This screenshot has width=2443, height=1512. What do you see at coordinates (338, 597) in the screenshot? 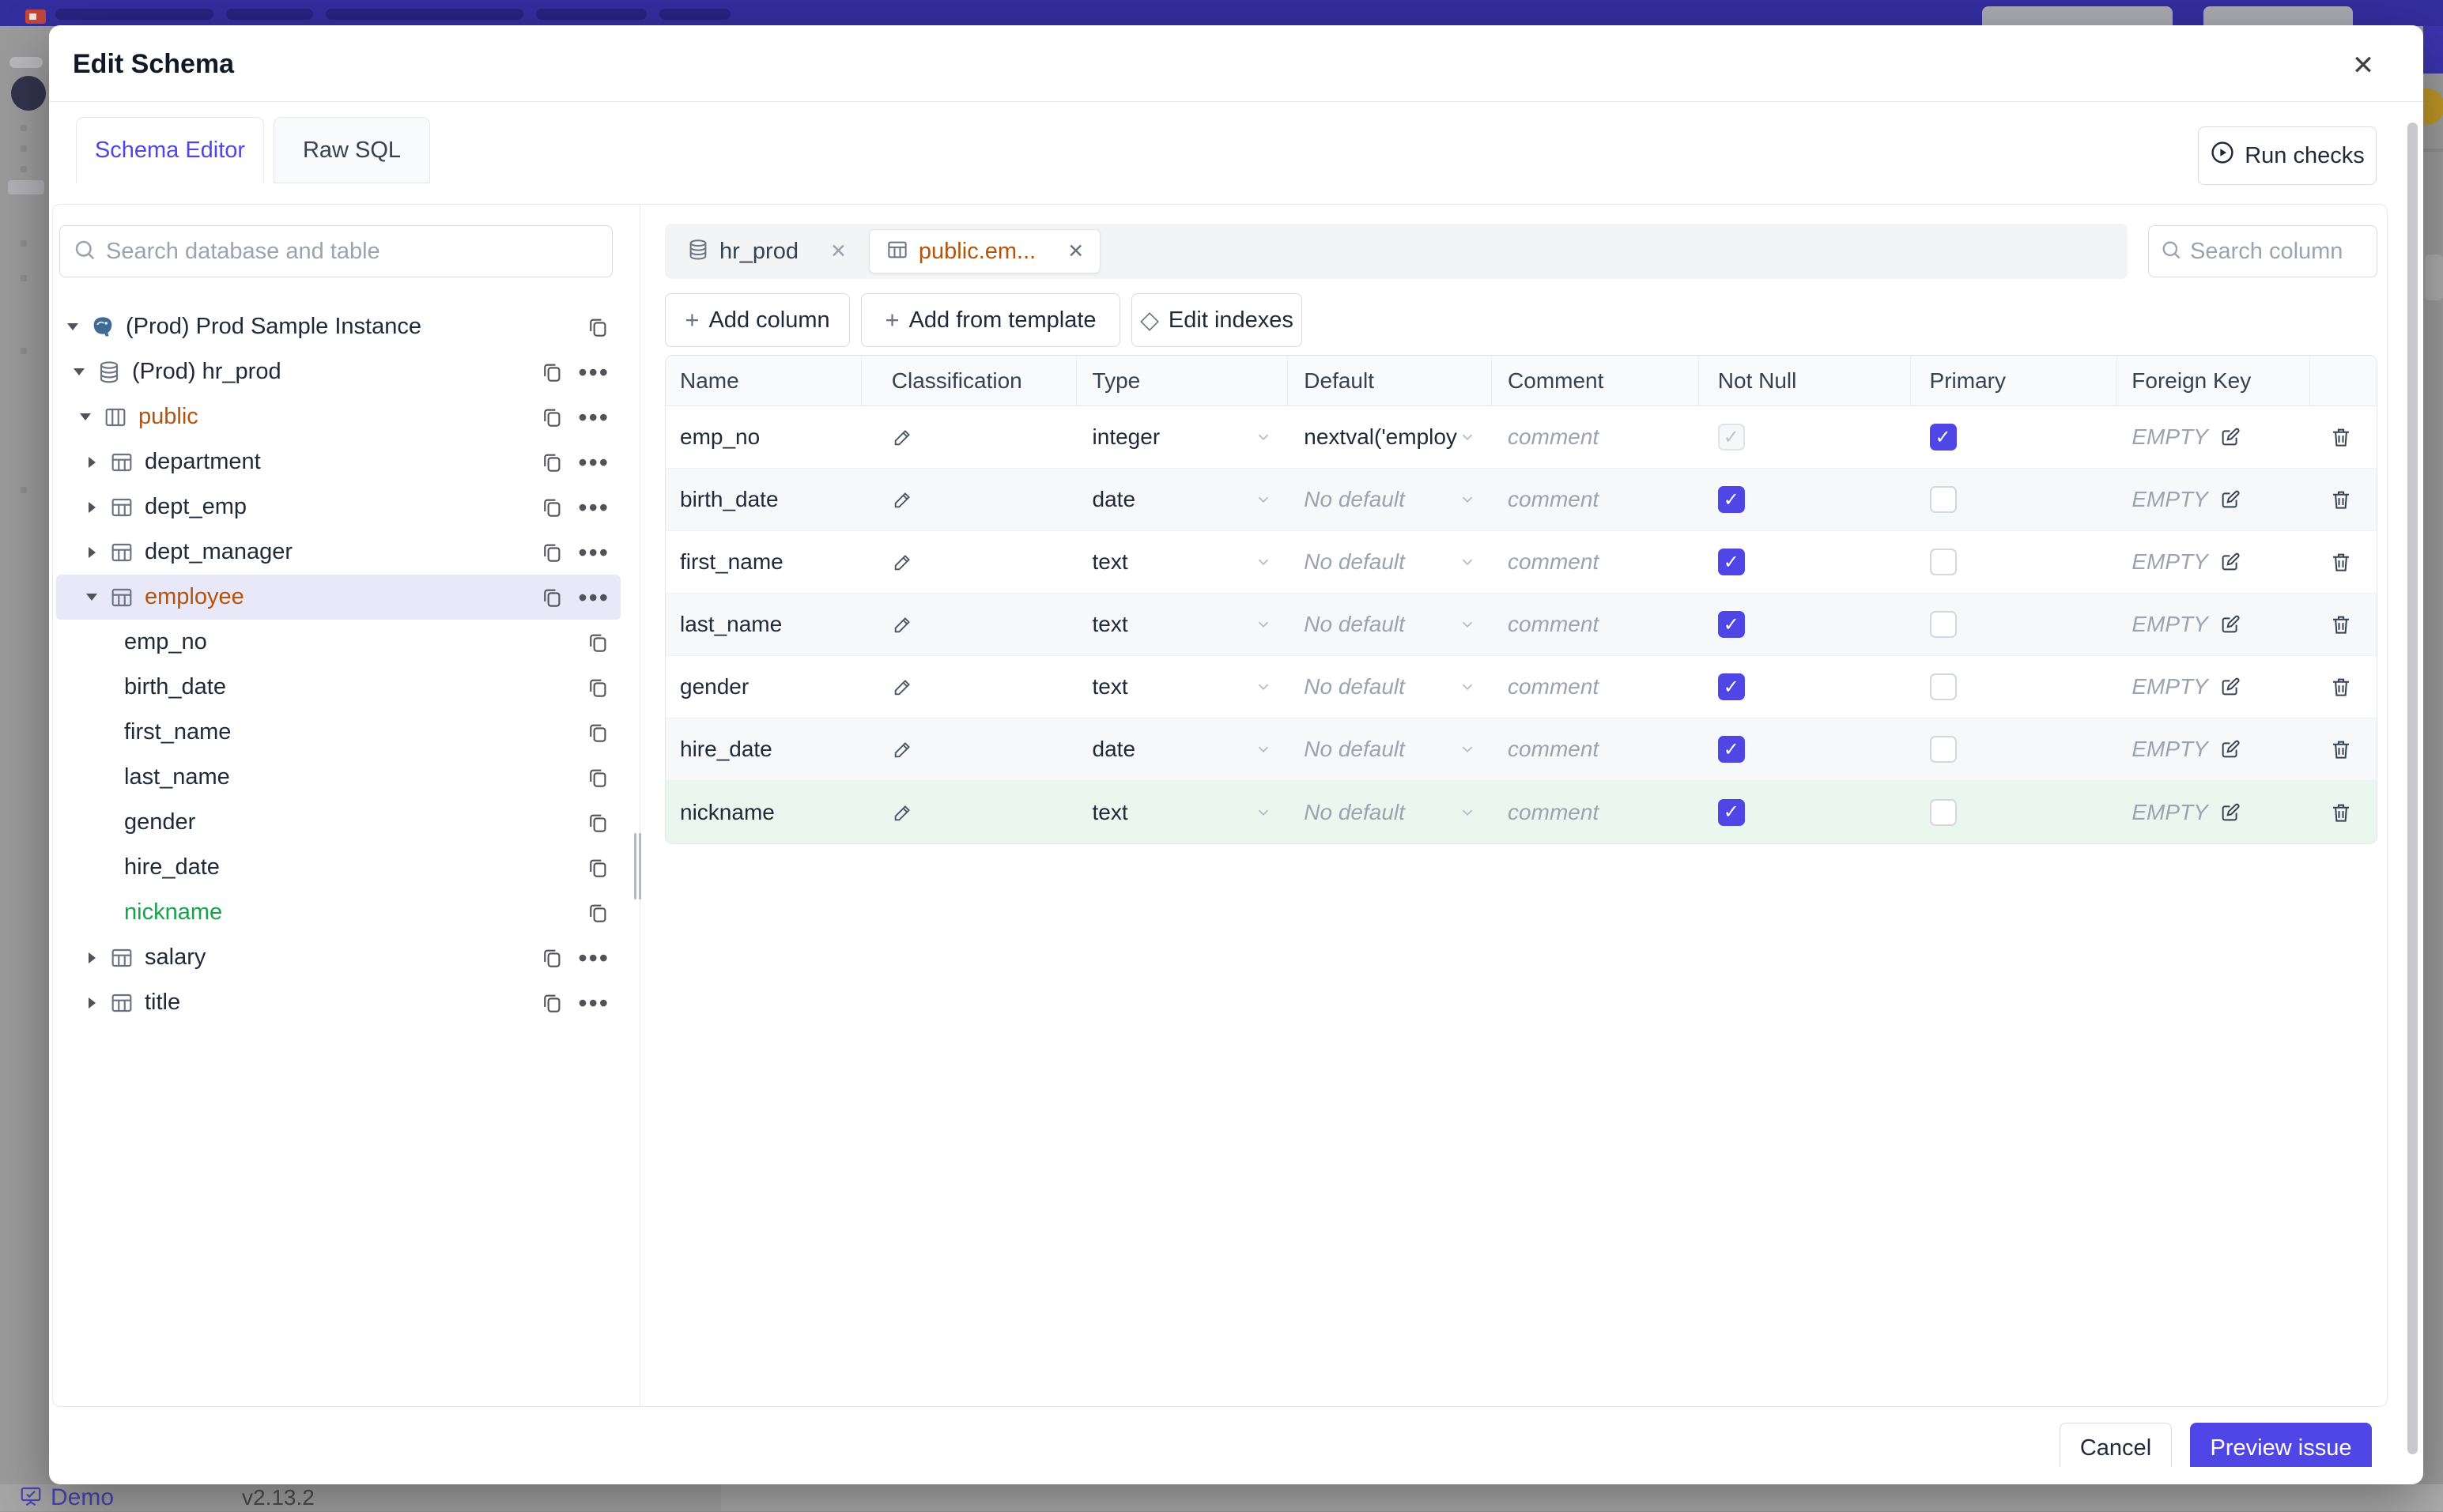
I see `tree-item: employee •••` at bounding box center [338, 597].